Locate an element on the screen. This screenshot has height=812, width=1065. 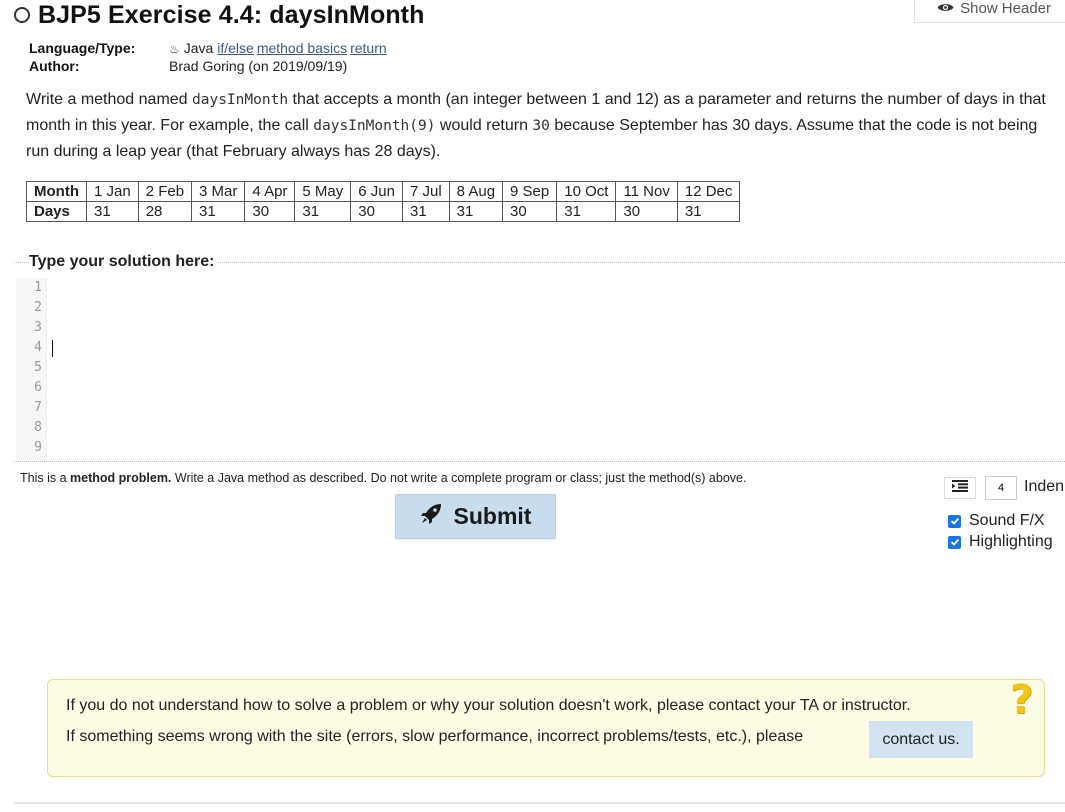
table-cell: 5 May is located at coordinates (323, 191).